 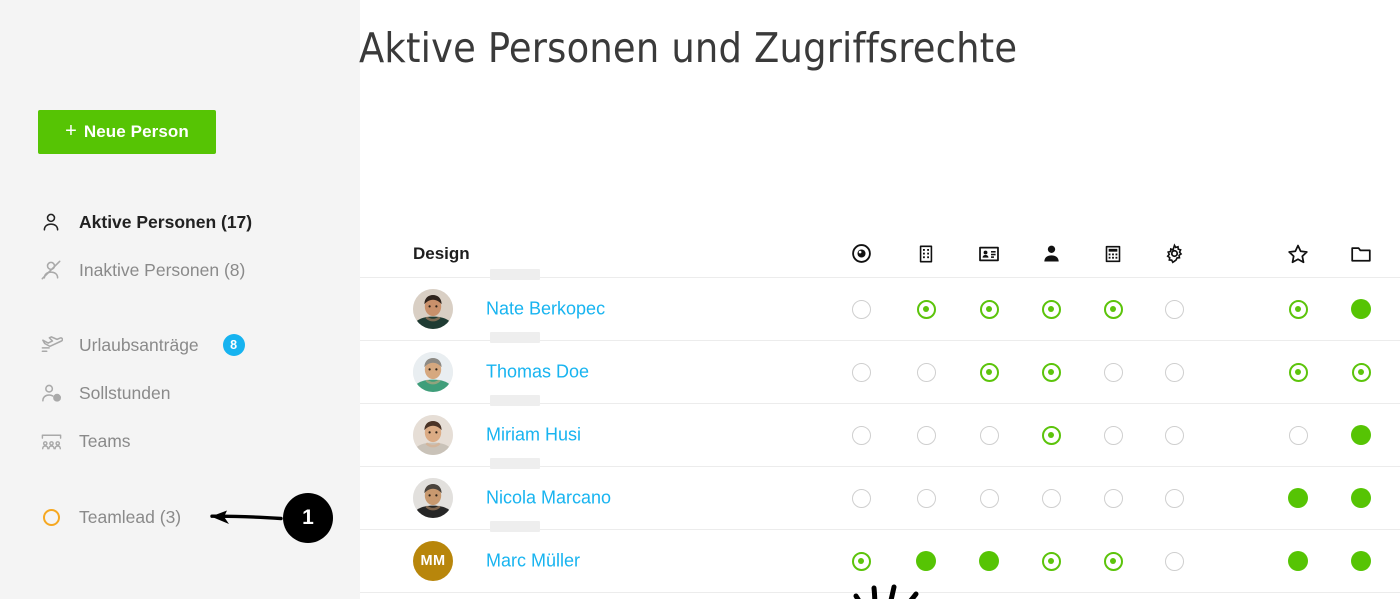 What do you see at coordinates (1298, 254) in the screenshot?
I see `star-icon` at bounding box center [1298, 254].